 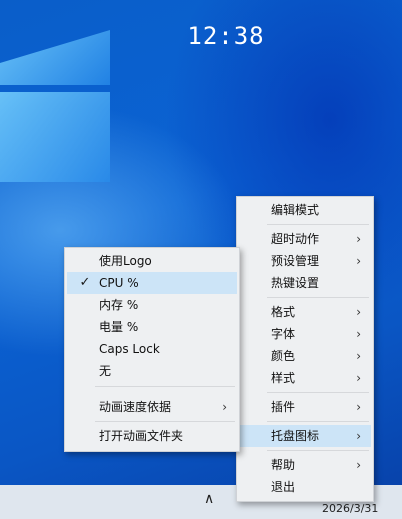 I want to click on menu-item-exit: 退出, so click(x=305, y=487).